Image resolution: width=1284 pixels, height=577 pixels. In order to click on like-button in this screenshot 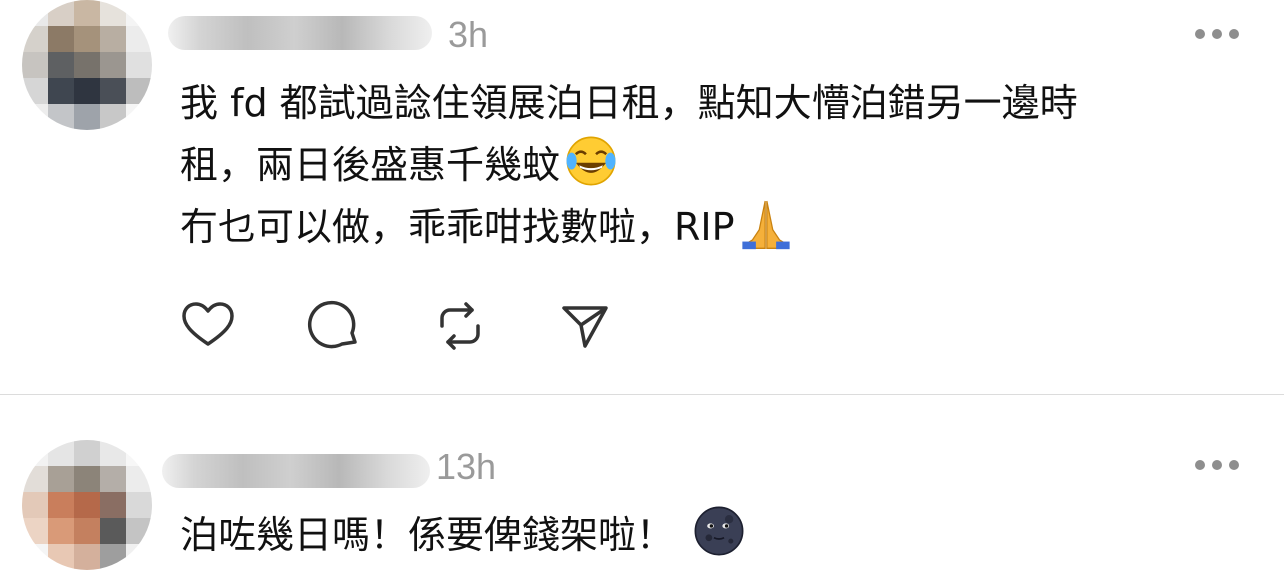, I will do `click(208, 326)`.